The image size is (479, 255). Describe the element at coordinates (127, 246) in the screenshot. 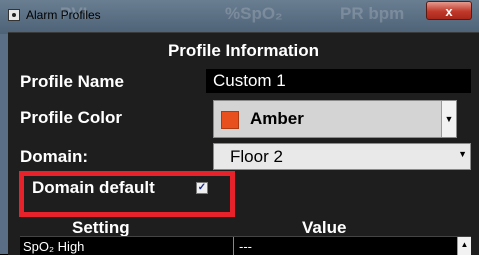

I see `setting-cell: SpO₂ High` at that location.